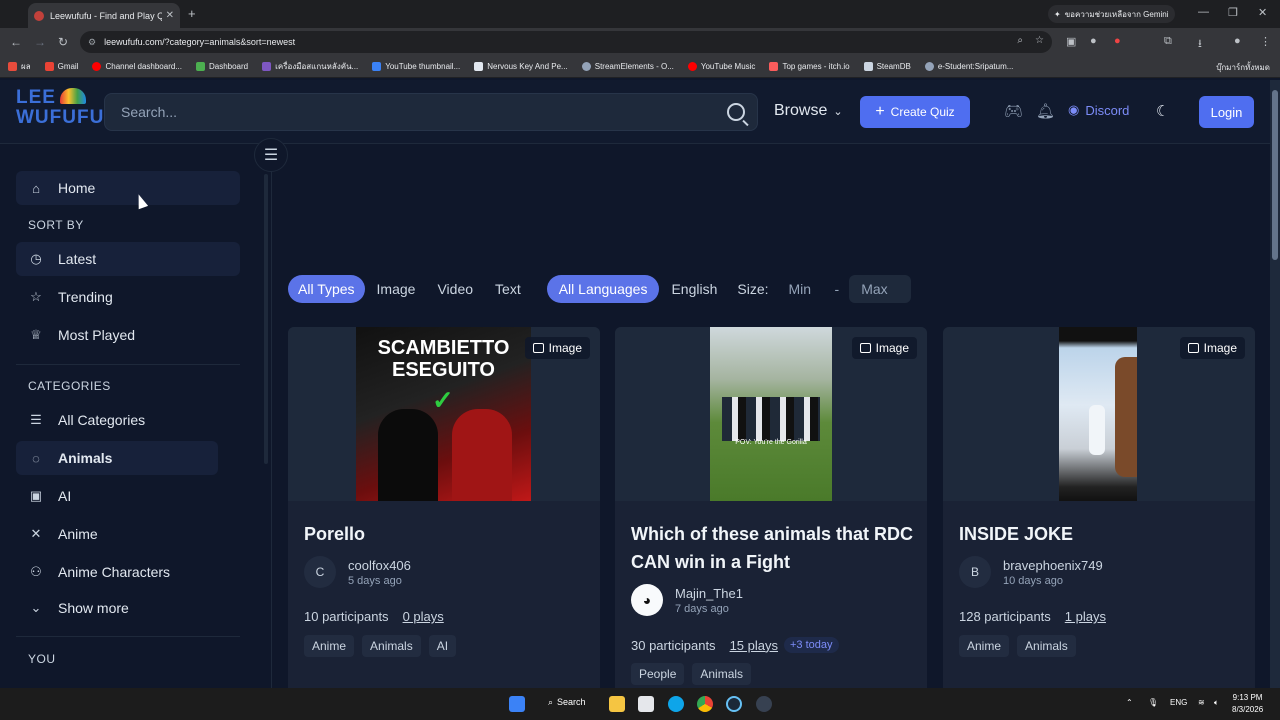 This screenshot has height=720, width=1280. What do you see at coordinates (221, 66) in the screenshot?
I see `bookmark-item: Dashboard` at bounding box center [221, 66].